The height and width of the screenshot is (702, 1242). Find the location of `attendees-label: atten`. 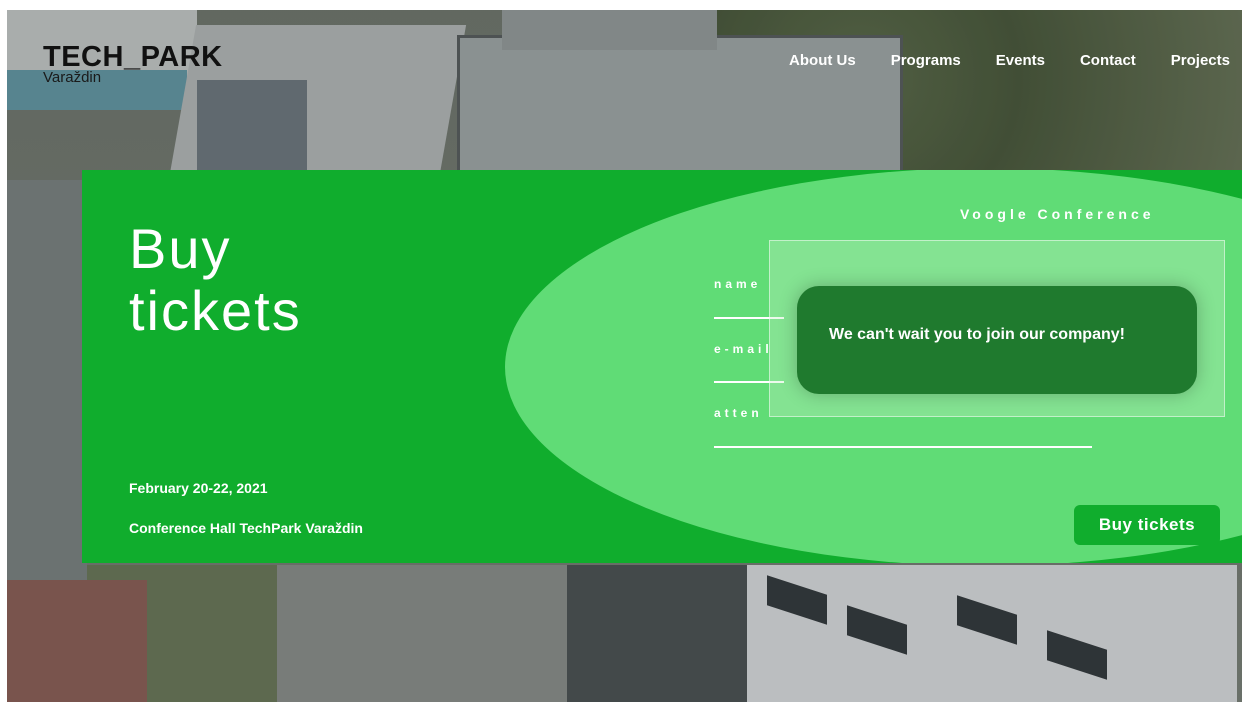

attendees-label: atten is located at coordinates (738, 413).